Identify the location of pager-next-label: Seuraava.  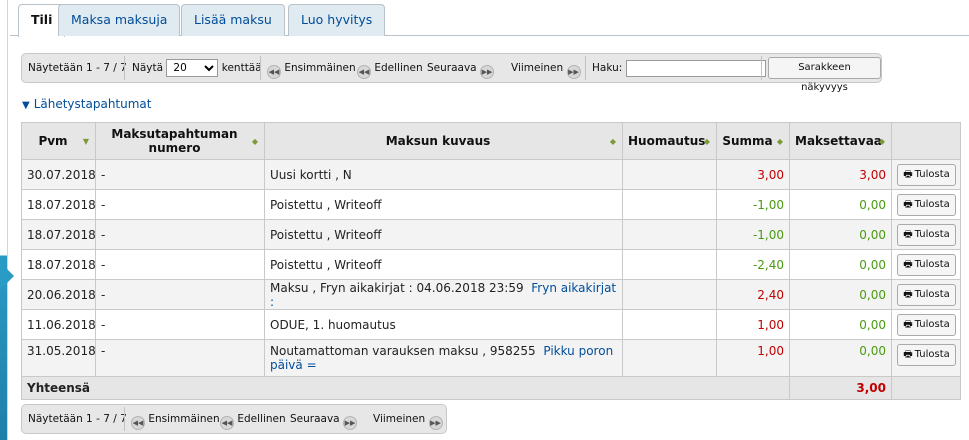
(315, 419).